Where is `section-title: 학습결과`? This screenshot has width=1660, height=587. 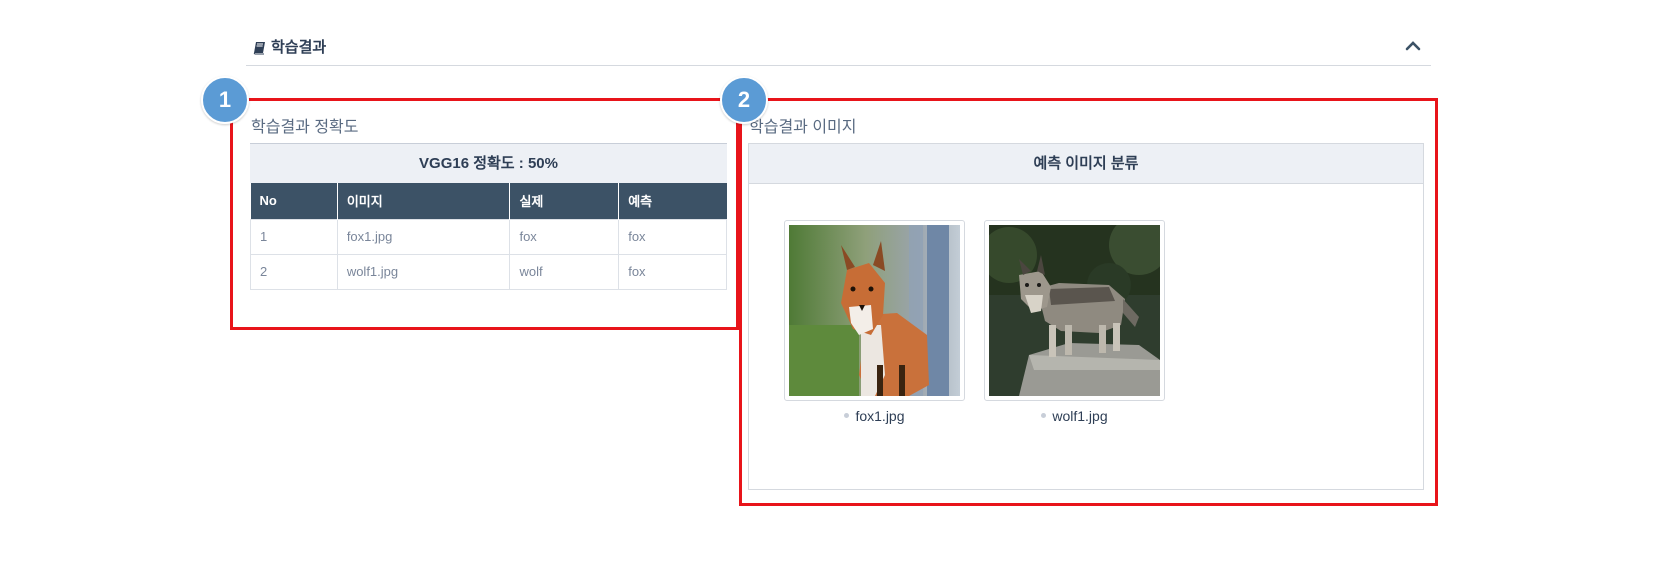 section-title: 학습결과 is located at coordinates (299, 47).